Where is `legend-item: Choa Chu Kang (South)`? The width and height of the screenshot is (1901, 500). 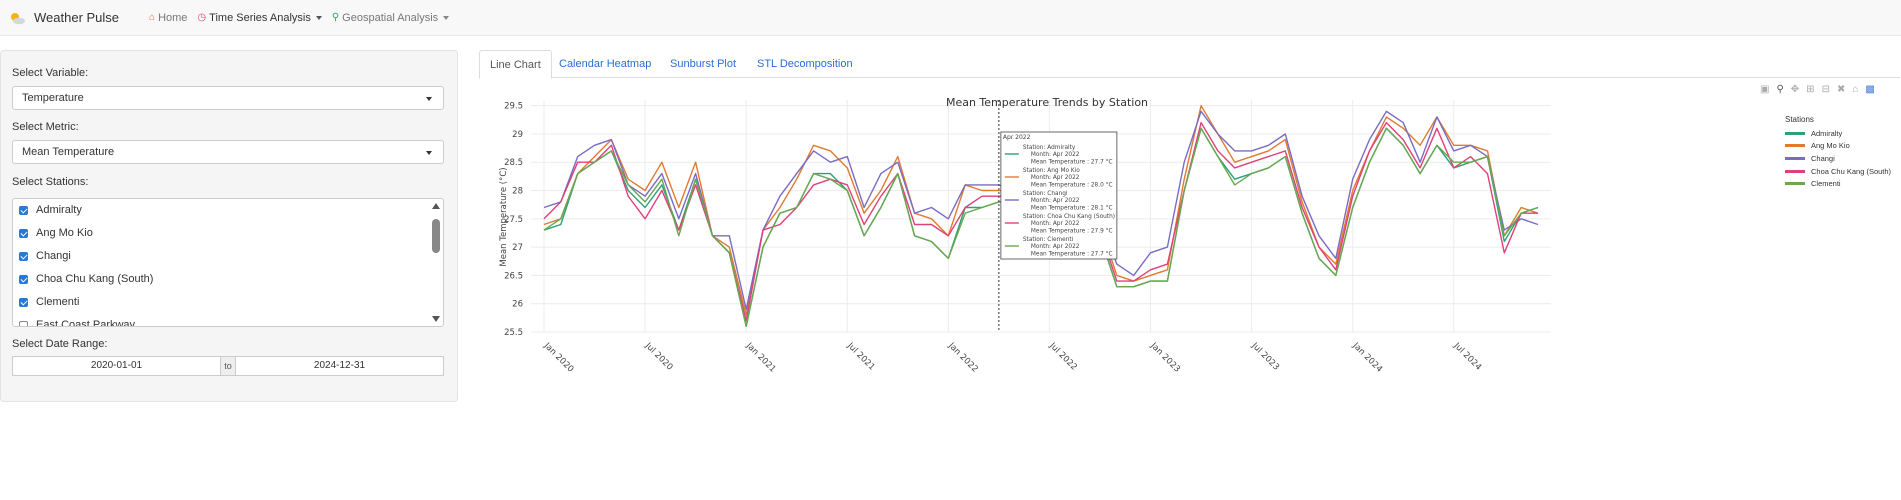
legend-item: Choa Chu Kang (South) is located at coordinates (1838, 171).